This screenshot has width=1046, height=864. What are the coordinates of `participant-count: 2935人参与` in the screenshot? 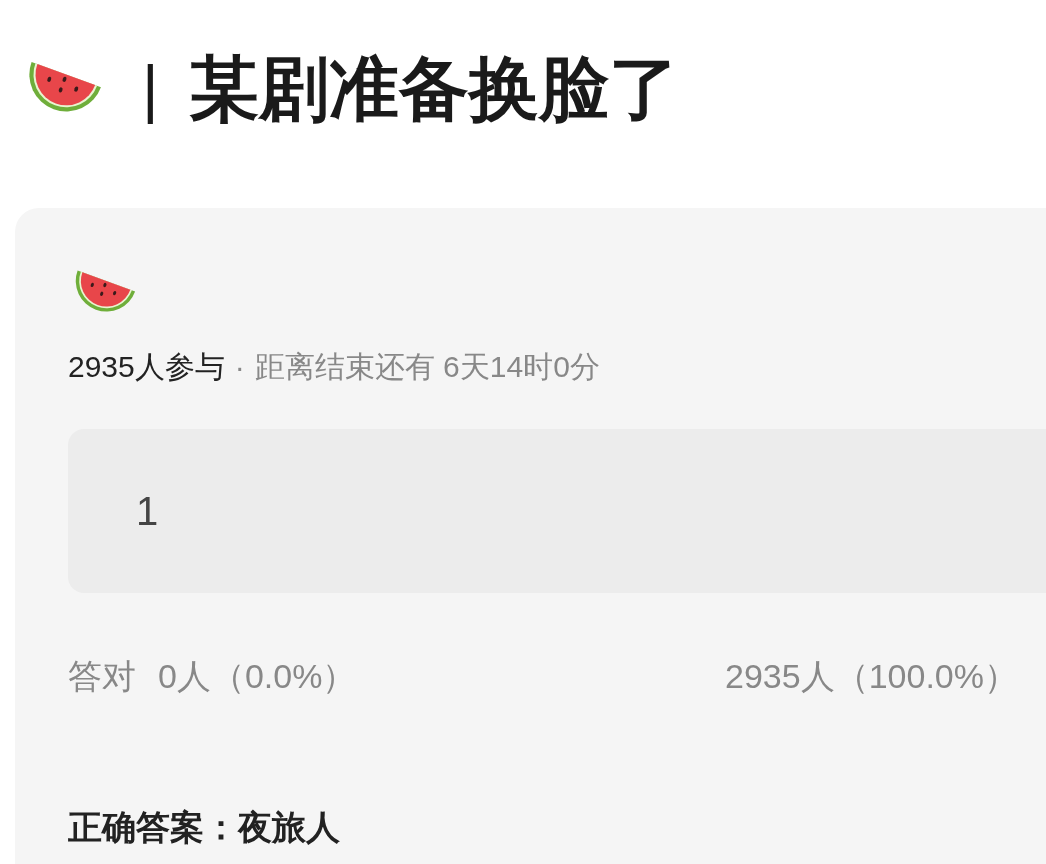 It's located at (146, 367).